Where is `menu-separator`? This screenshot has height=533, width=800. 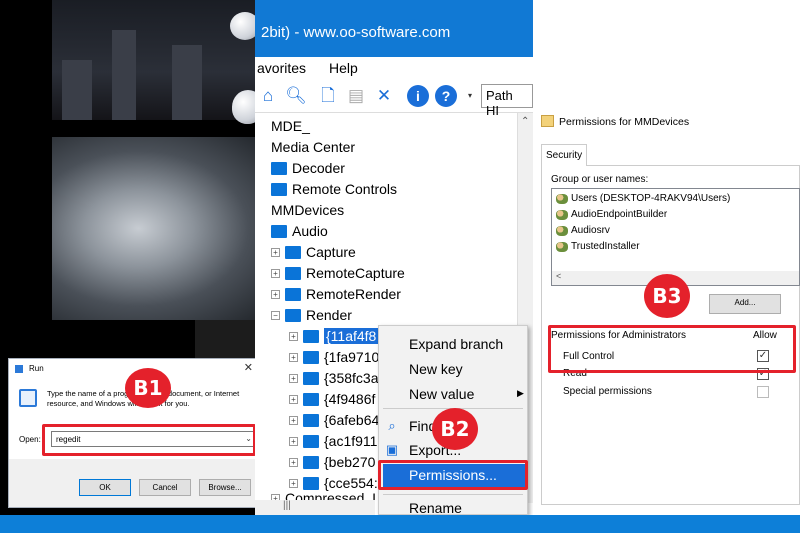 menu-separator is located at coordinates (453, 494).